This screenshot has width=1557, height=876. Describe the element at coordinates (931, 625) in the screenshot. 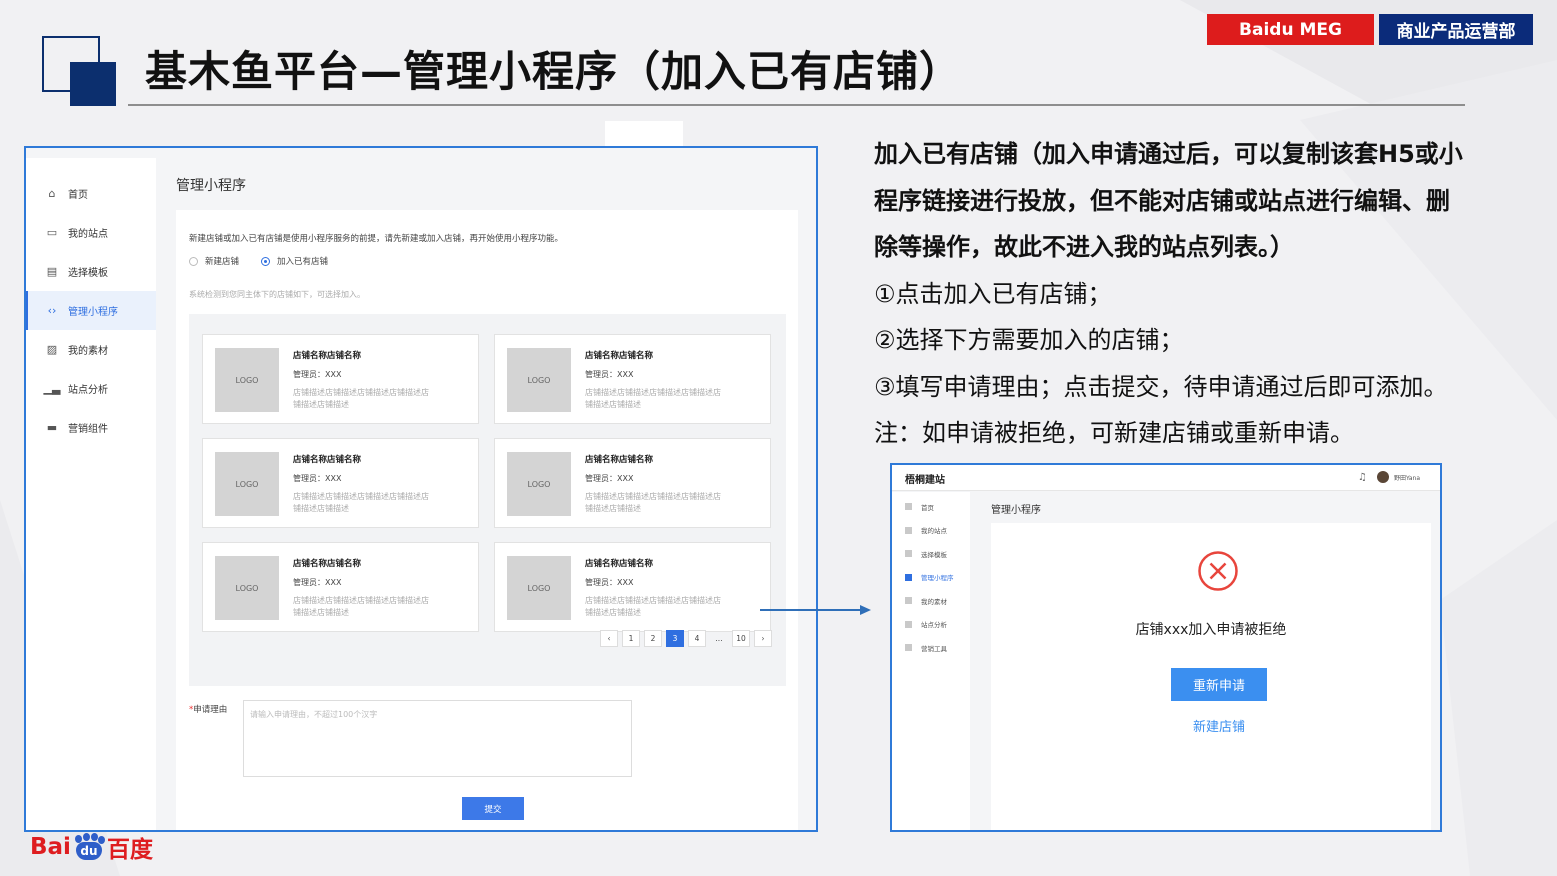

I see `sidebar-item-analytics: 站点分析` at that location.